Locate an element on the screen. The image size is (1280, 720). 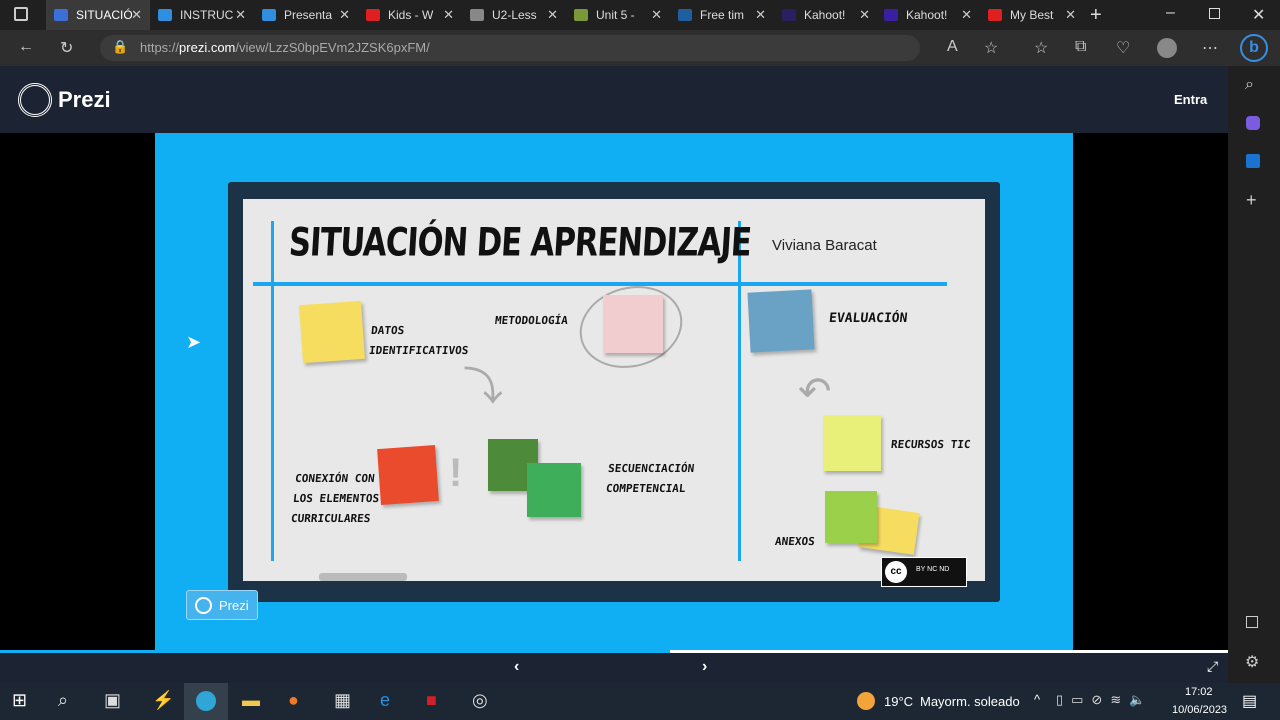
refresh-icon: ↻ is located at coordinates (66, 48).